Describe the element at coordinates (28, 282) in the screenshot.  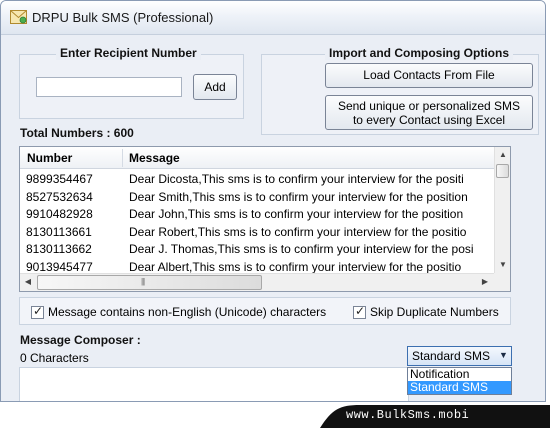
I see `scroll-left-arrow-icon: ◀` at that location.